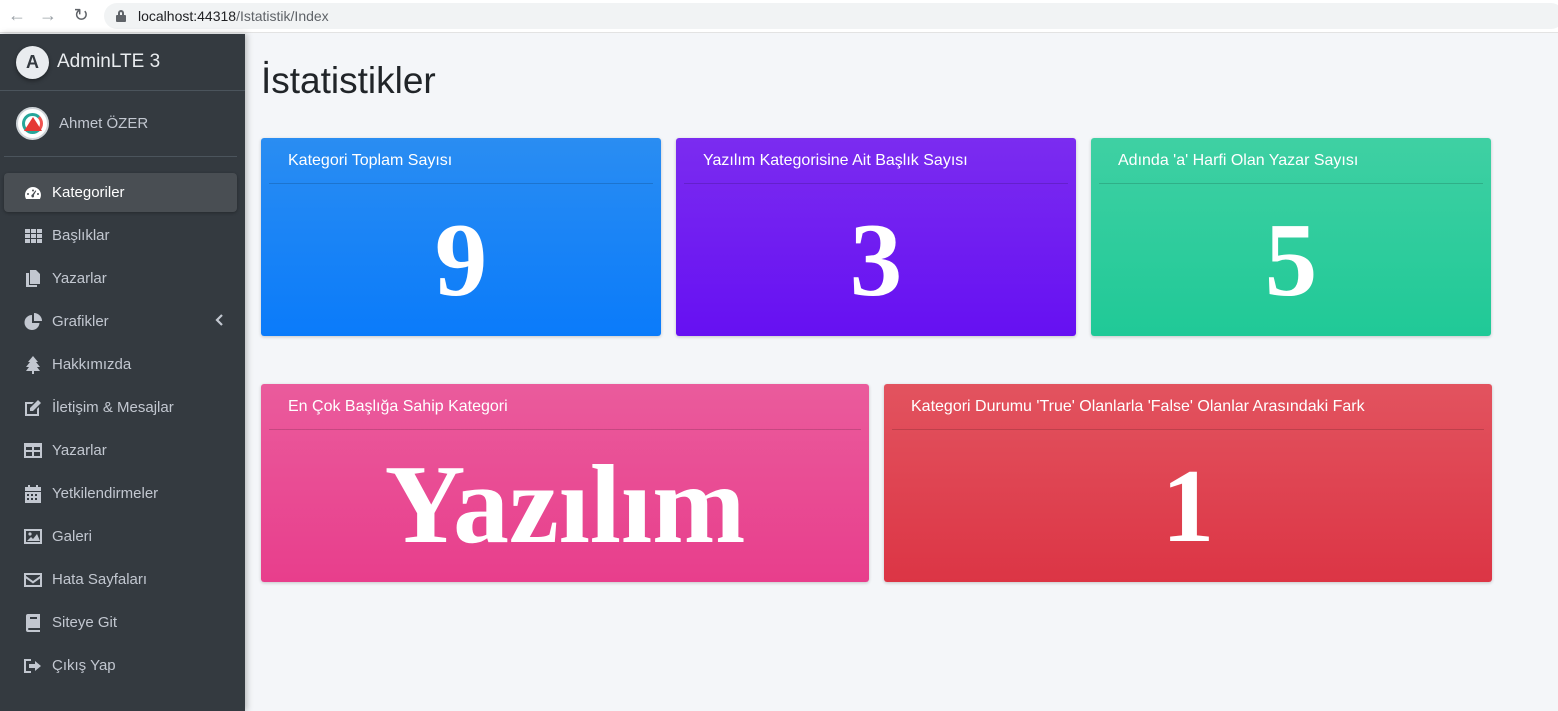  Describe the element at coordinates (33, 580) in the screenshot. I see `envelope-icon` at that location.